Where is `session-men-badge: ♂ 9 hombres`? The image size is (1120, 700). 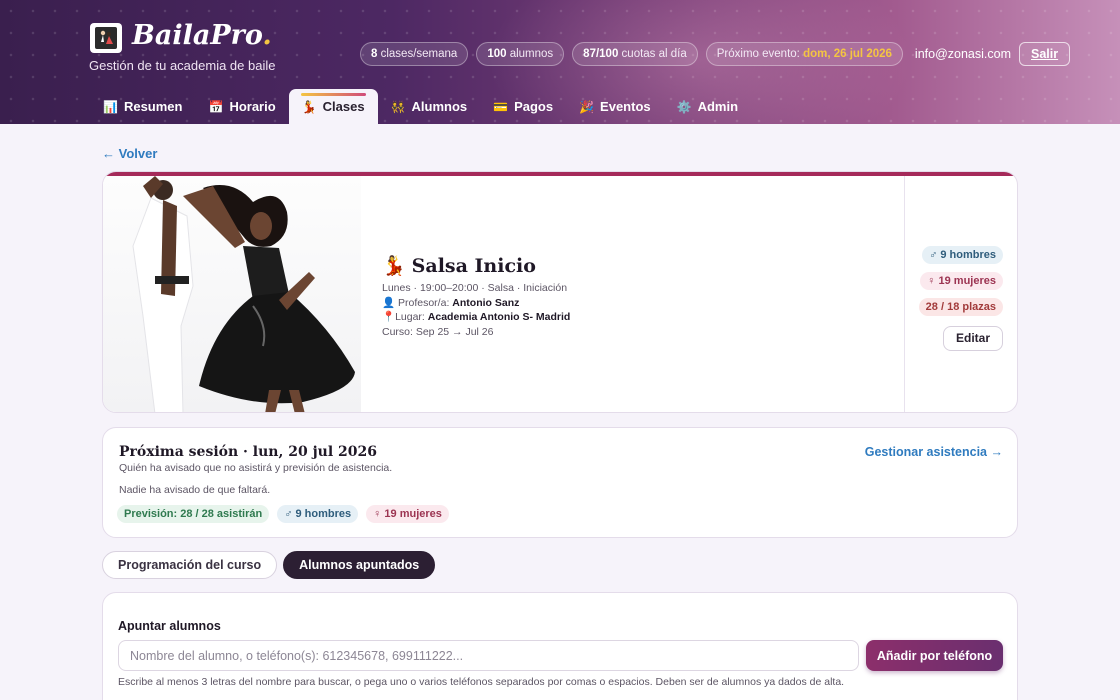
session-men-badge: ♂ 9 hombres is located at coordinates (318, 514).